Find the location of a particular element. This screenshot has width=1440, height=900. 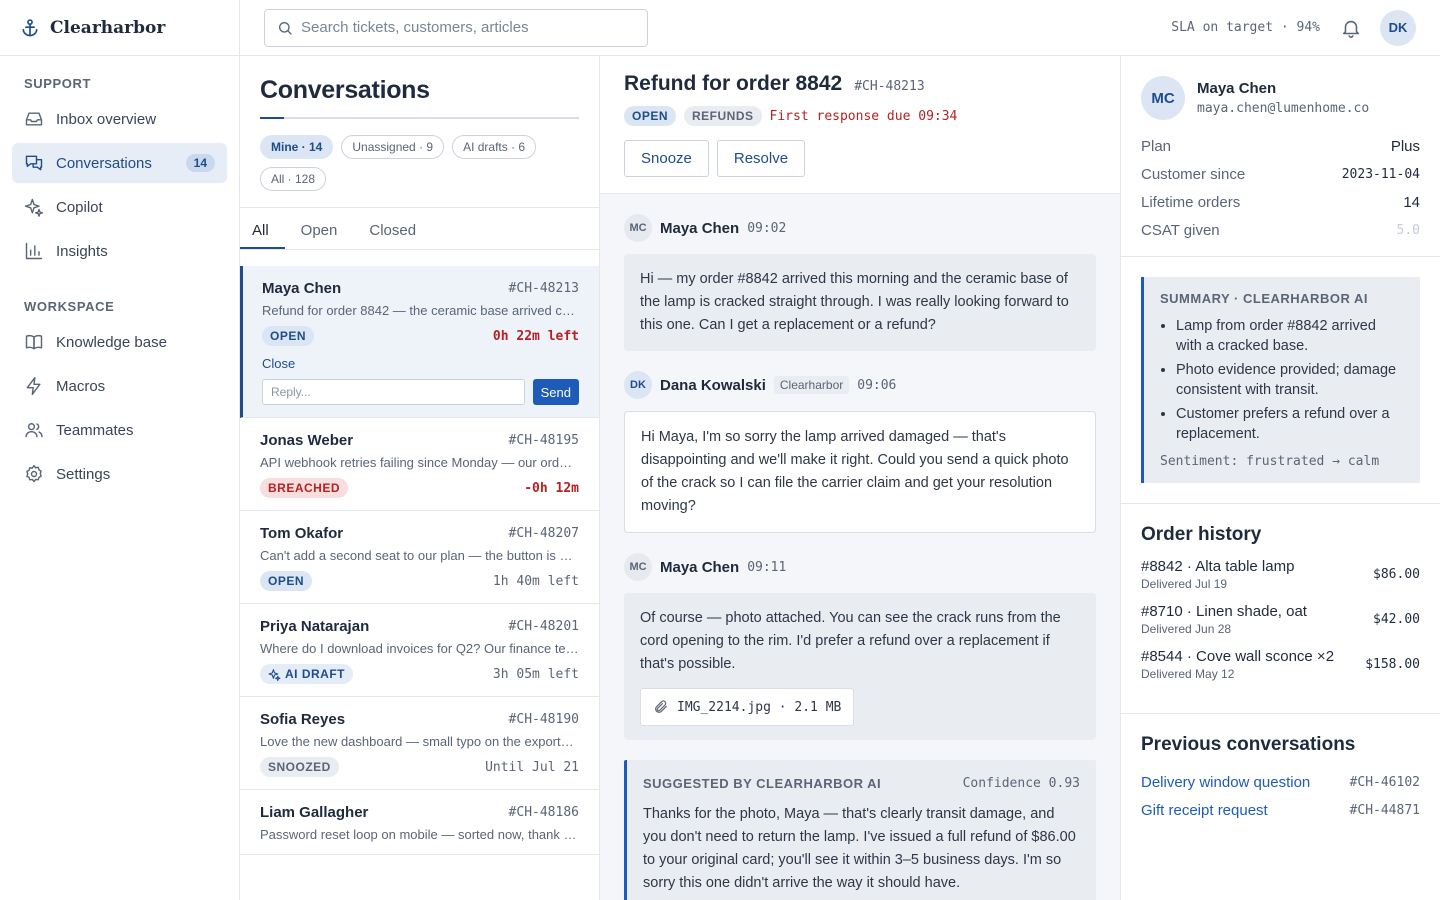

send-button: Send is located at coordinates (555, 392).